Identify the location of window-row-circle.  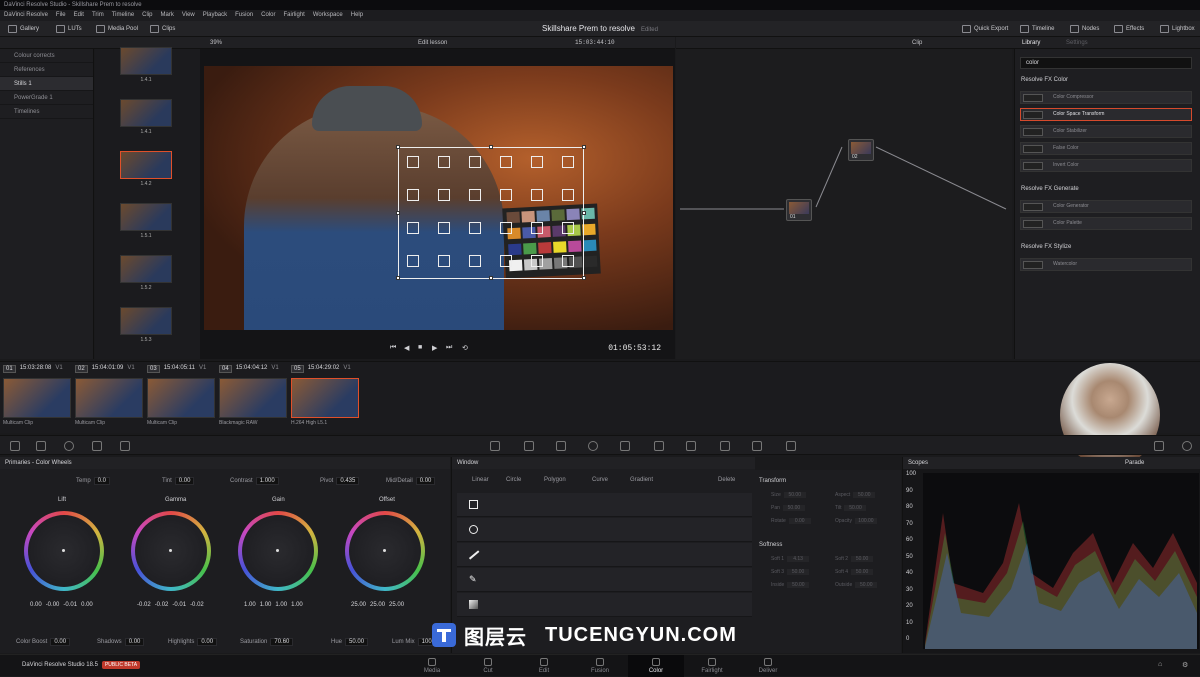
(604, 530).